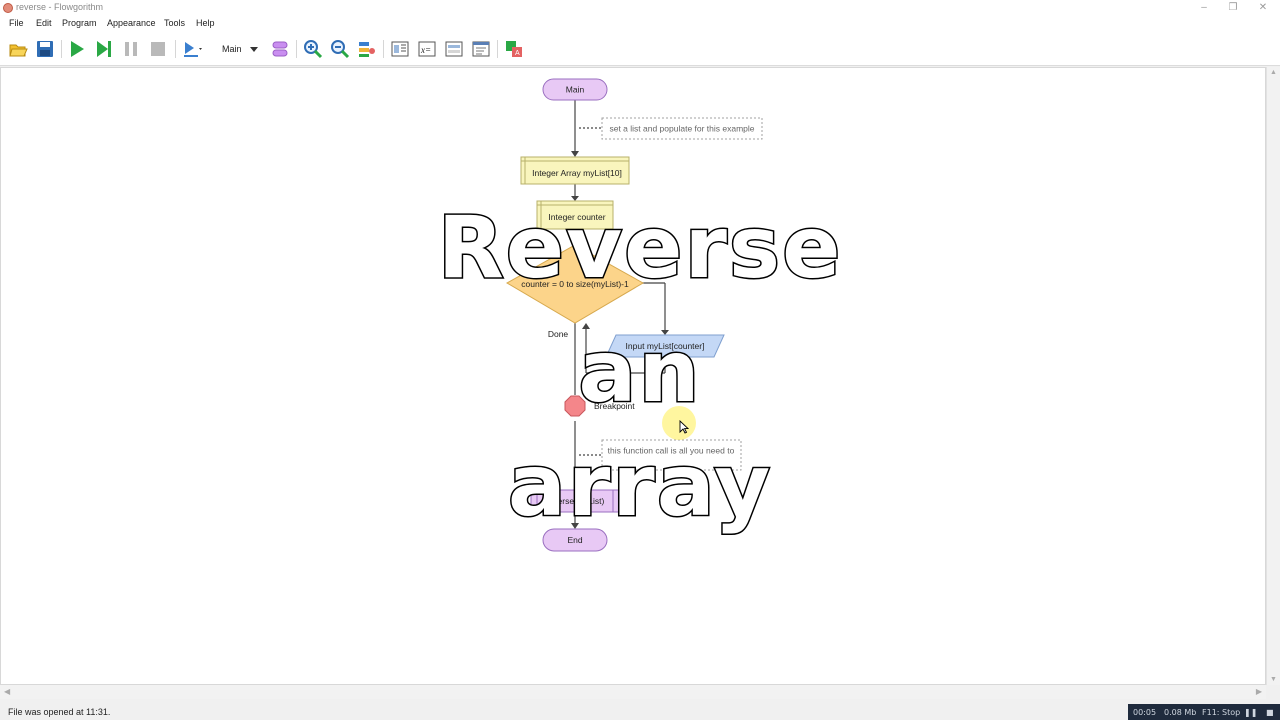  I want to click on status-bar: File was opened at 11:31., so click(640, 712).